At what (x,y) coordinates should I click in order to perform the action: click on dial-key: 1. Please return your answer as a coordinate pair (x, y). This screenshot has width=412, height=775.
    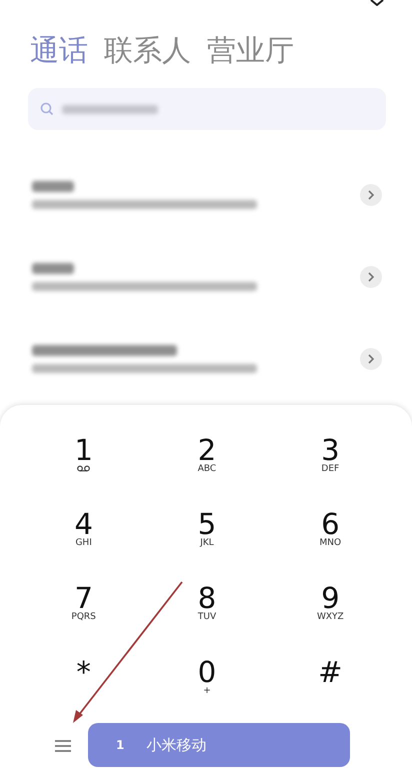
    Looking at the image, I should click on (84, 462).